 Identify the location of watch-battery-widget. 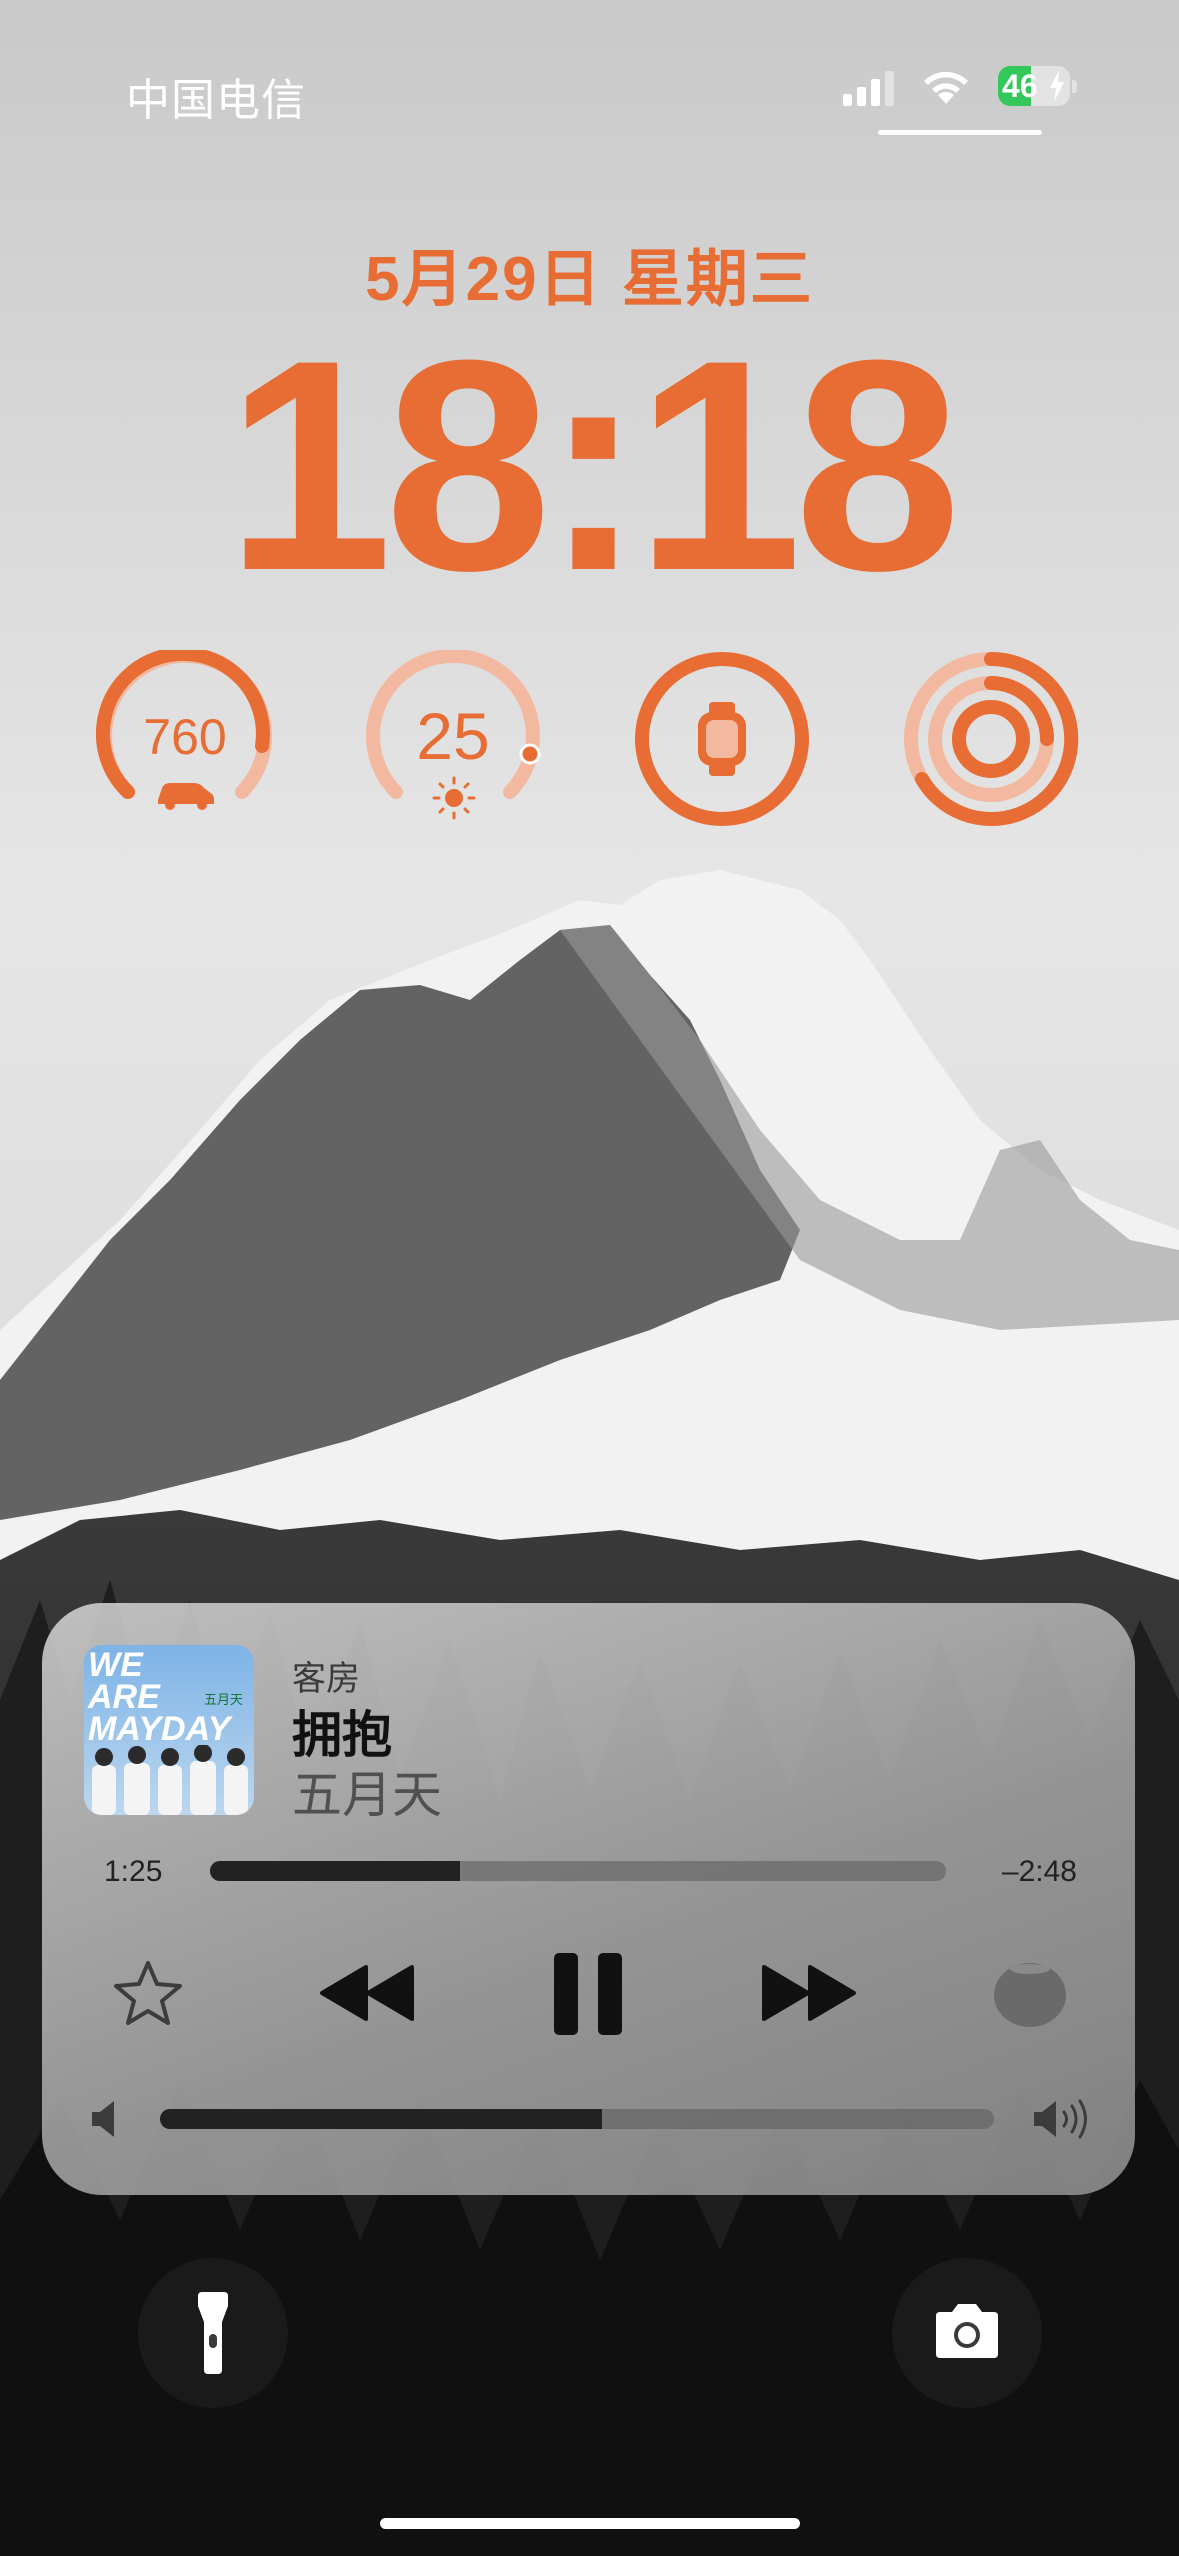
(722, 739).